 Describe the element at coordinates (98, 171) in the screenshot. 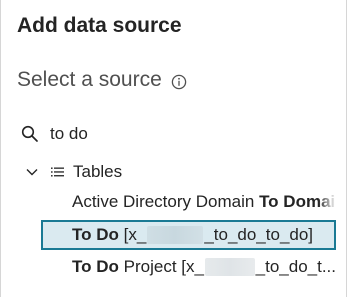

I see `tree-group-label: Tables` at that location.